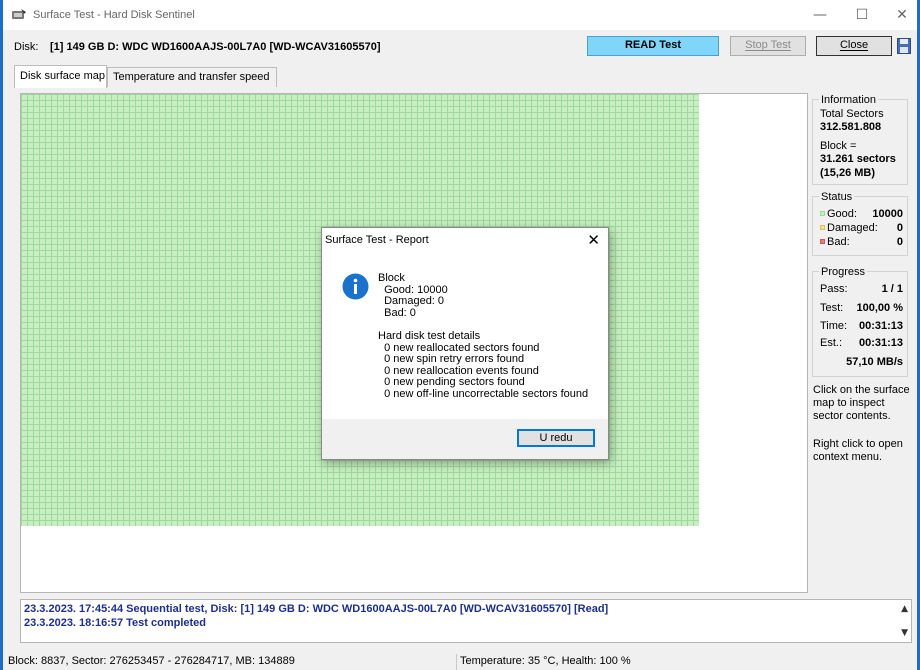 This screenshot has height=670, width=920. Describe the element at coordinates (899, 242) in the screenshot. I see `bad-value: 0` at that location.